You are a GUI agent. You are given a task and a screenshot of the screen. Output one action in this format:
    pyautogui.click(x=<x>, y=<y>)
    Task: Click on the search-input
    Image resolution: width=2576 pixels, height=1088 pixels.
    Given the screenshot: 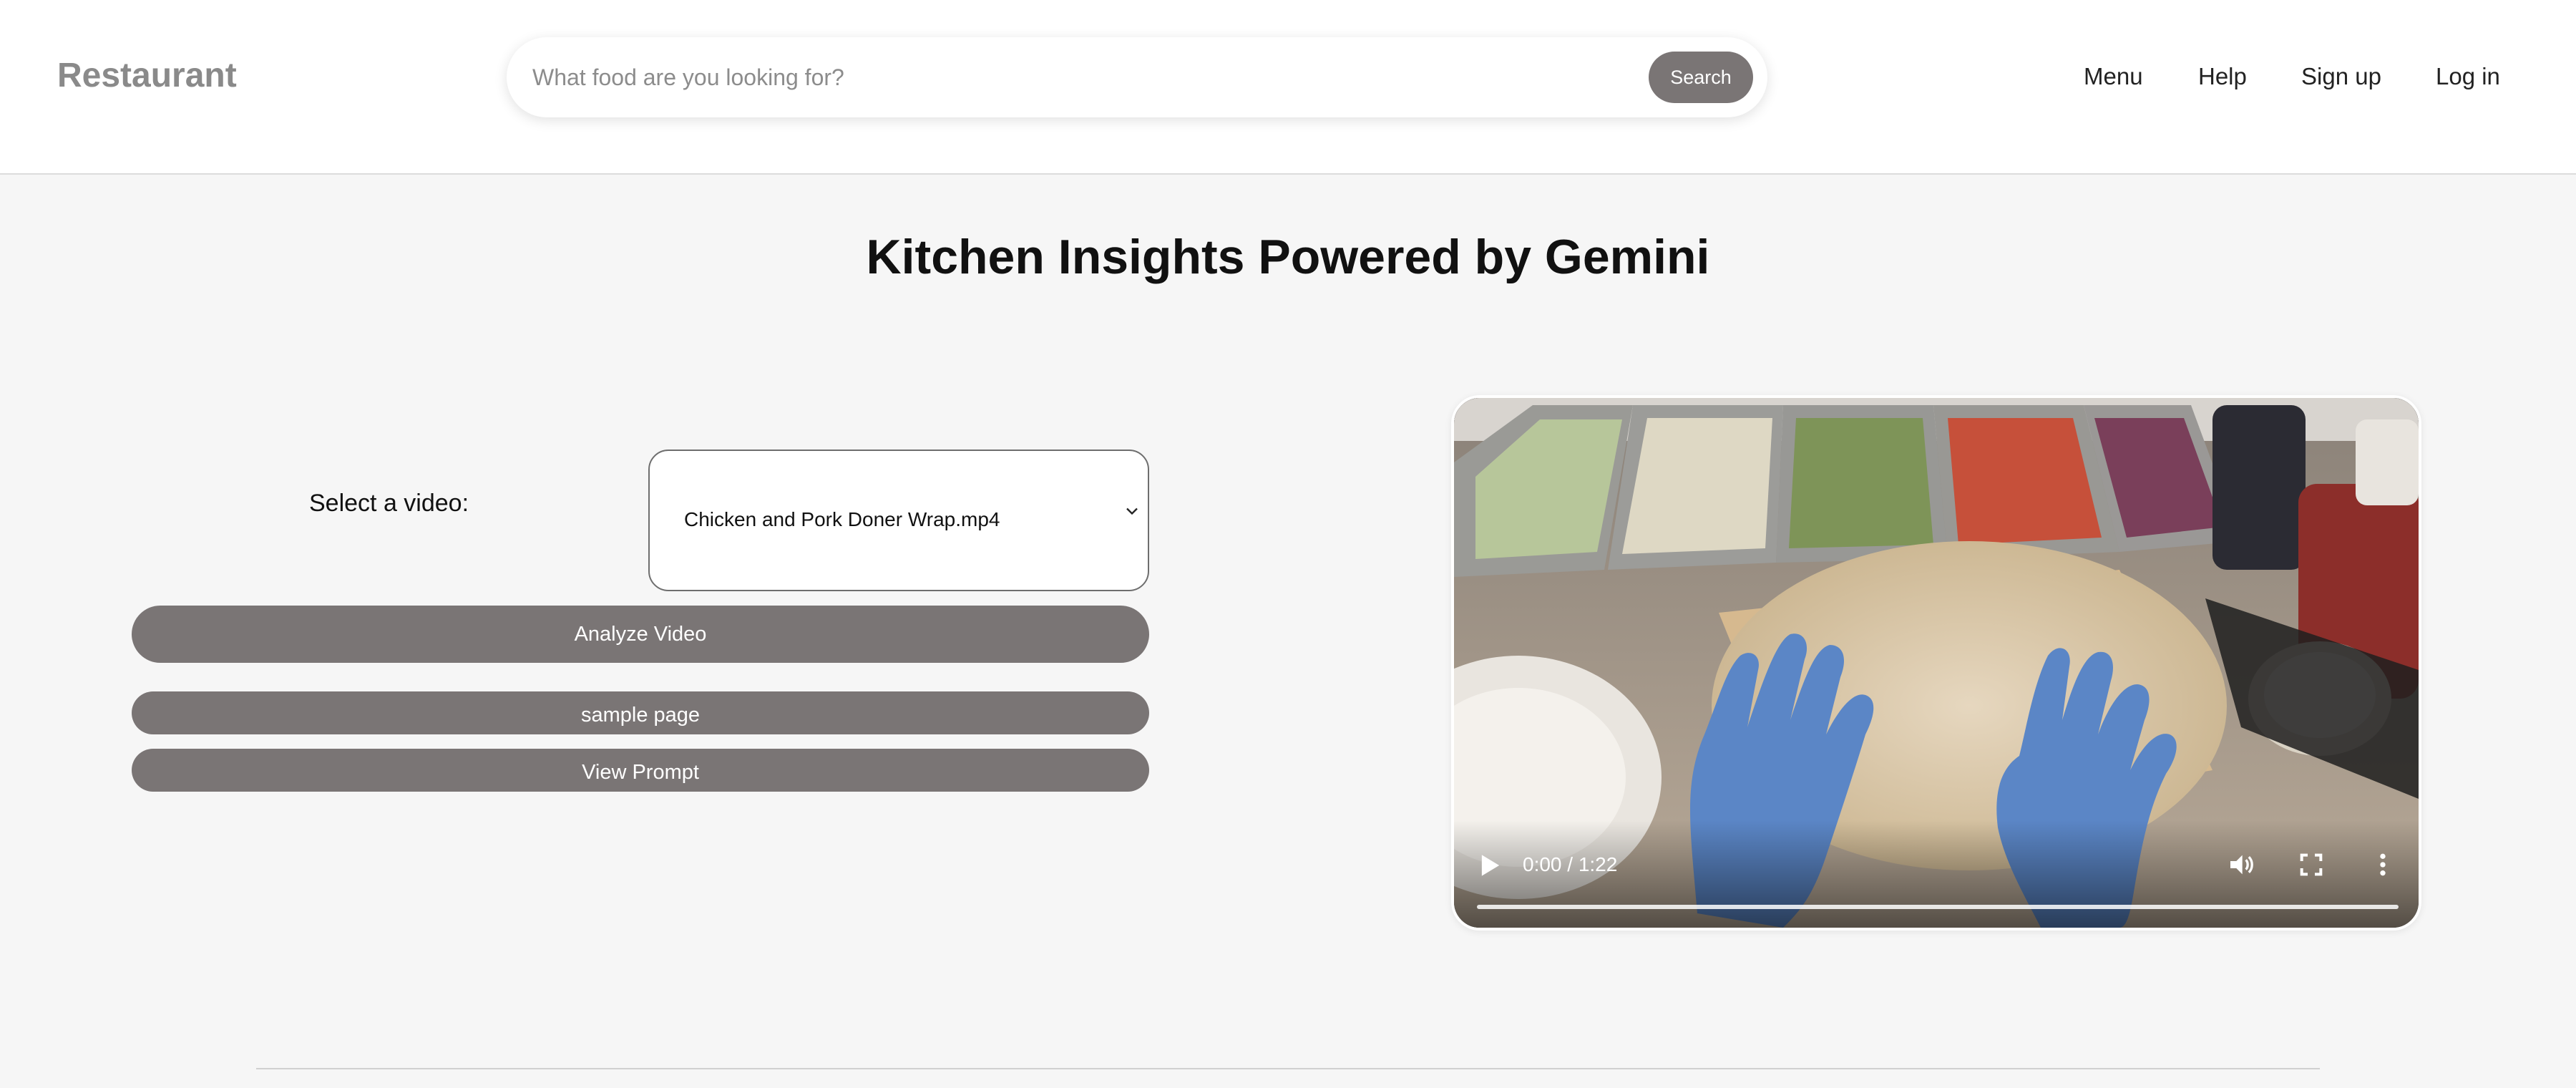 What is the action you would take?
    pyautogui.click(x=976, y=77)
    